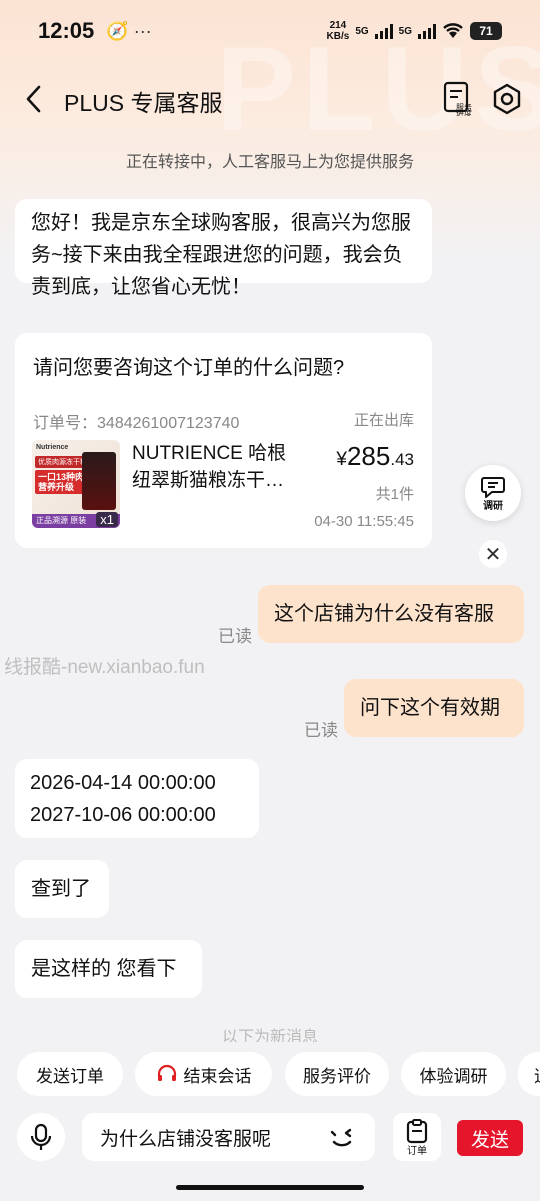 The height and width of the screenshot is (1201, 540). I want to click on order-number-value: 3484261007123740, so click(168, 423).